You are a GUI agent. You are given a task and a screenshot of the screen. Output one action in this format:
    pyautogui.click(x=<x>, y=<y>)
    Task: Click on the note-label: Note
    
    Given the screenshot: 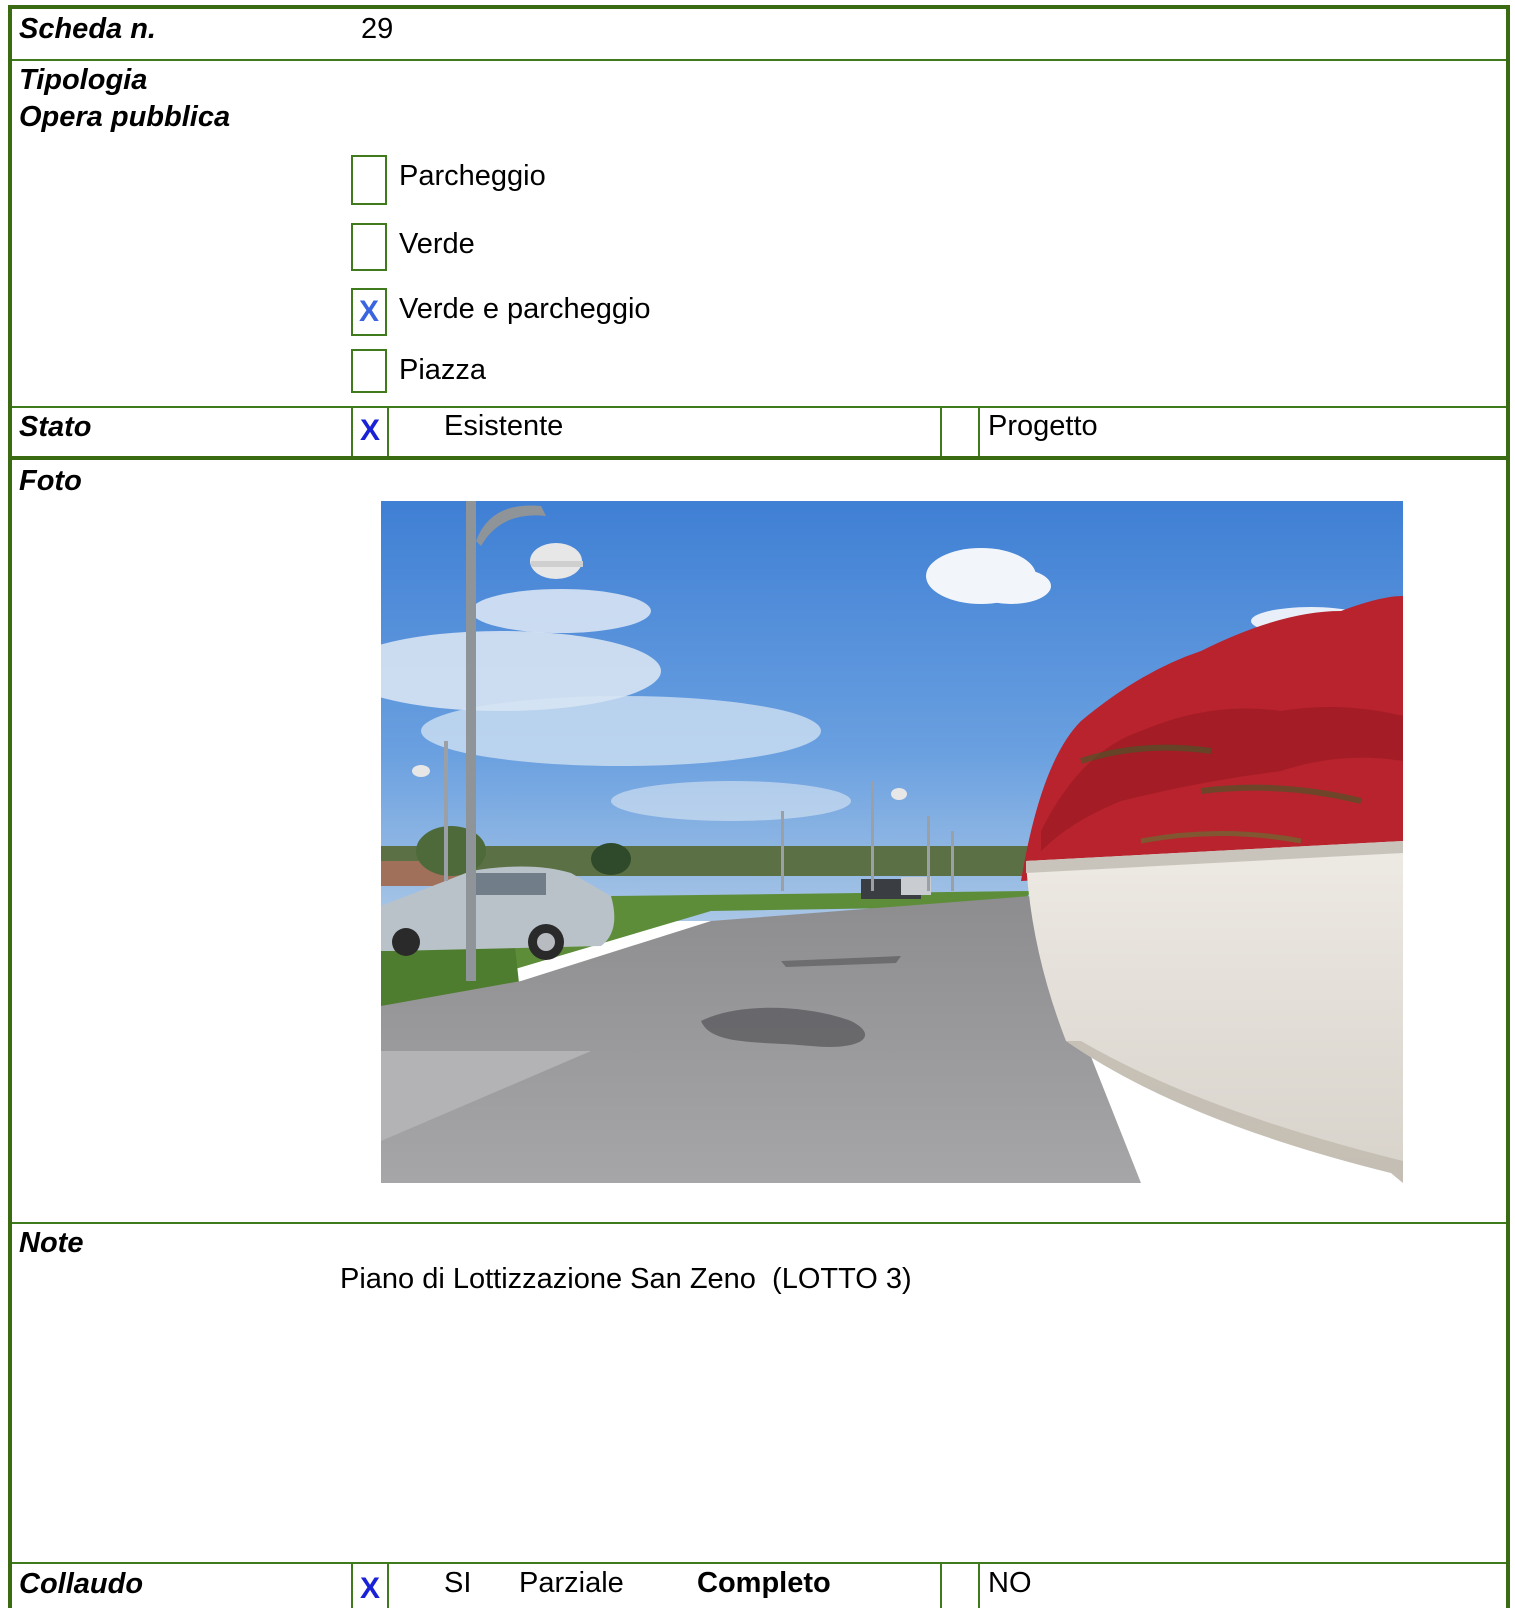 What is the action you would take?
    pyautogui.click(x=51, y=1243)
    